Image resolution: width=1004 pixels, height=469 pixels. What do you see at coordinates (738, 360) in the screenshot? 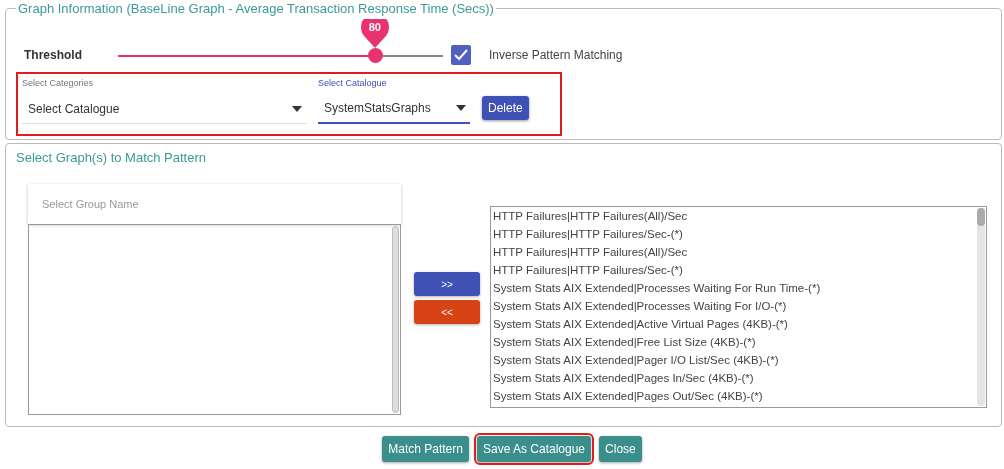
I see `graph-list-item: System Stats AIX Extended|Pager I/O List/Sec (4KB)-(*)` at bounding box center [738, 360].